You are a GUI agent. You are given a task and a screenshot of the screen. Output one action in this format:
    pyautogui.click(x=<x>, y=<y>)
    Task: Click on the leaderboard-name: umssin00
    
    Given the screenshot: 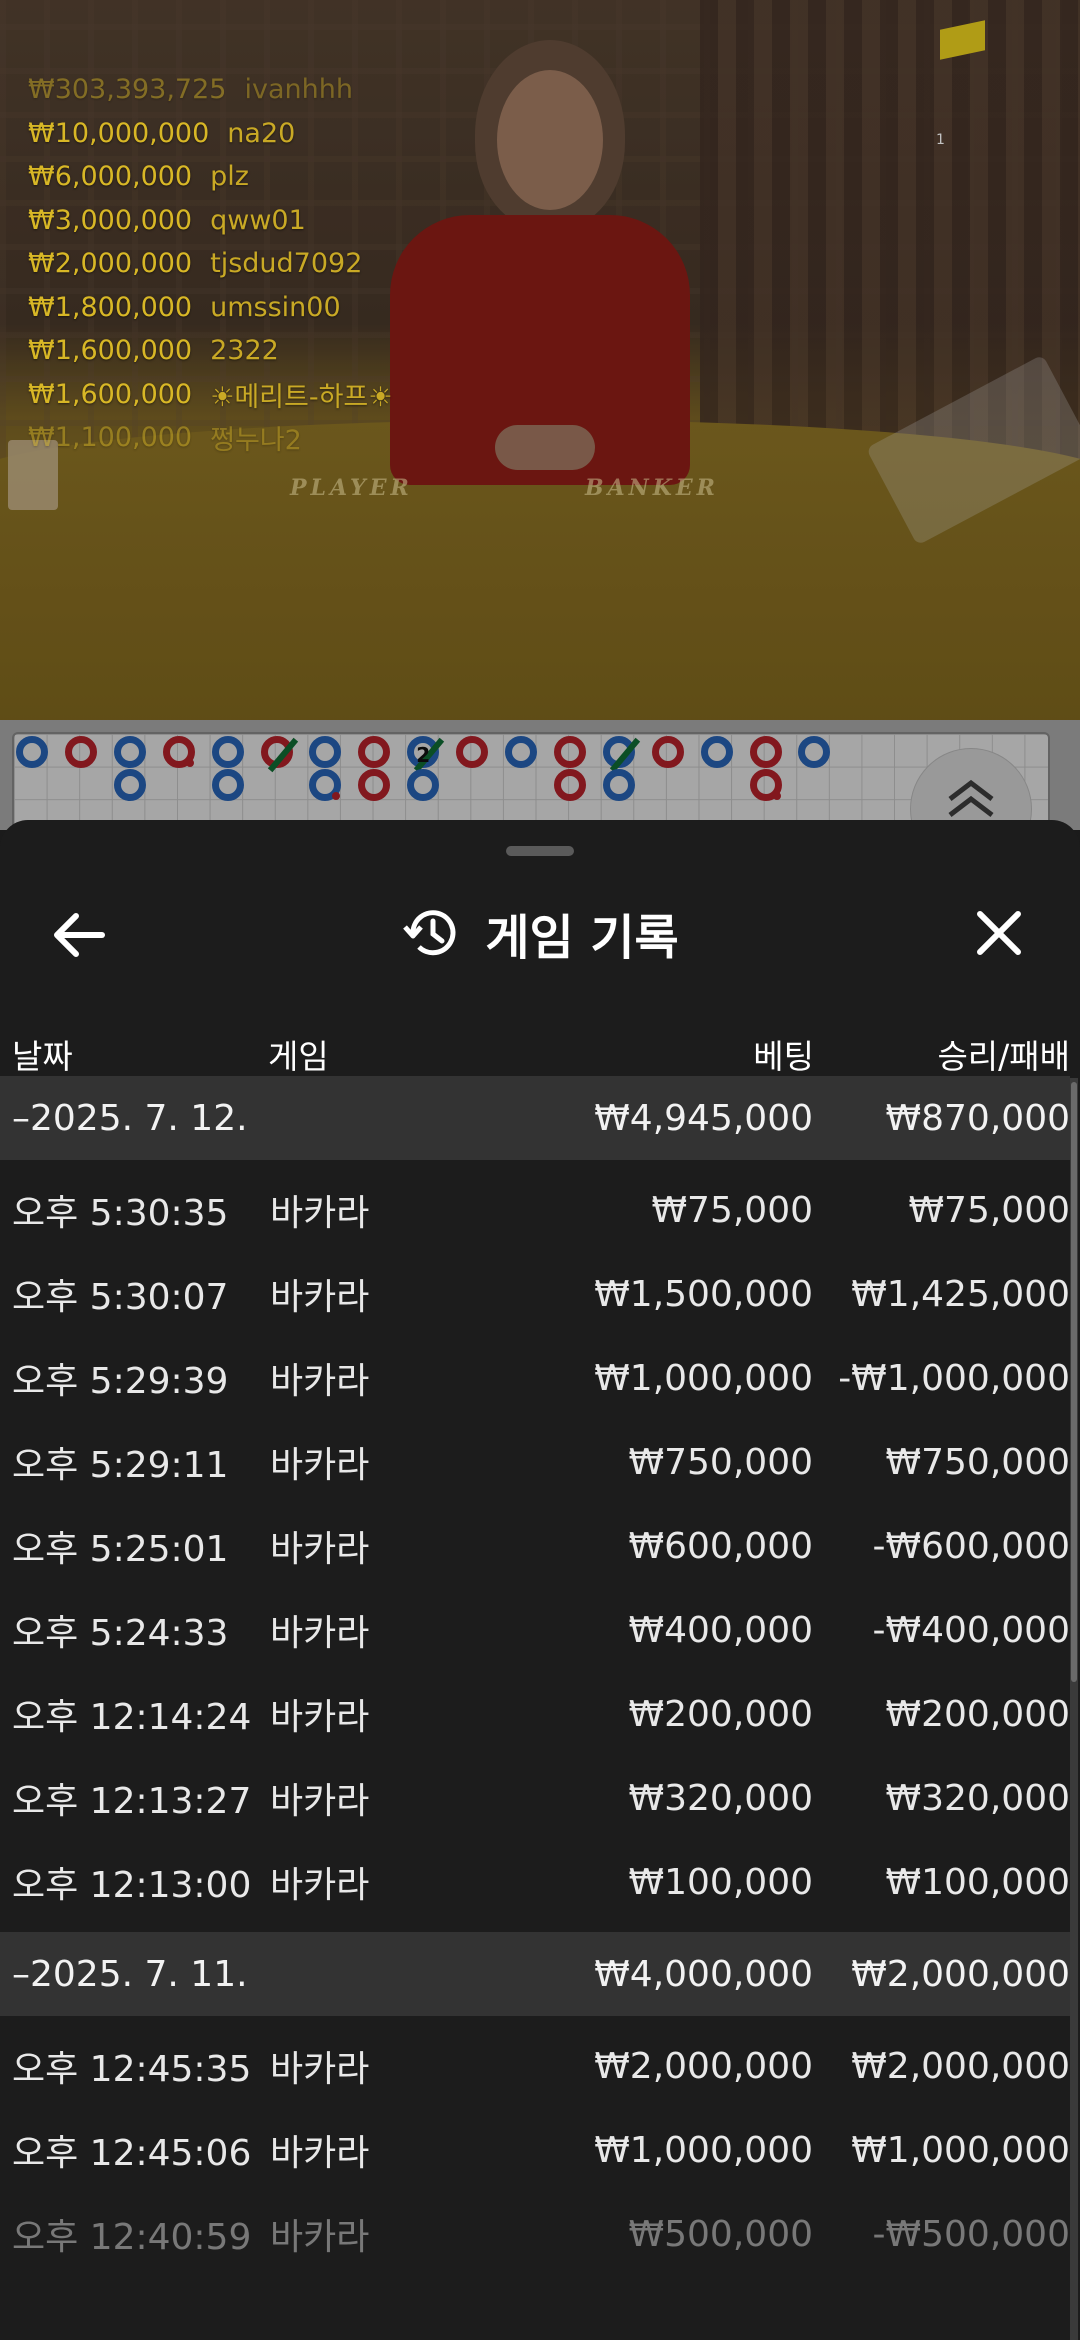 What is the action you would take?
    pyautogui.click(x=275, y=307)
    